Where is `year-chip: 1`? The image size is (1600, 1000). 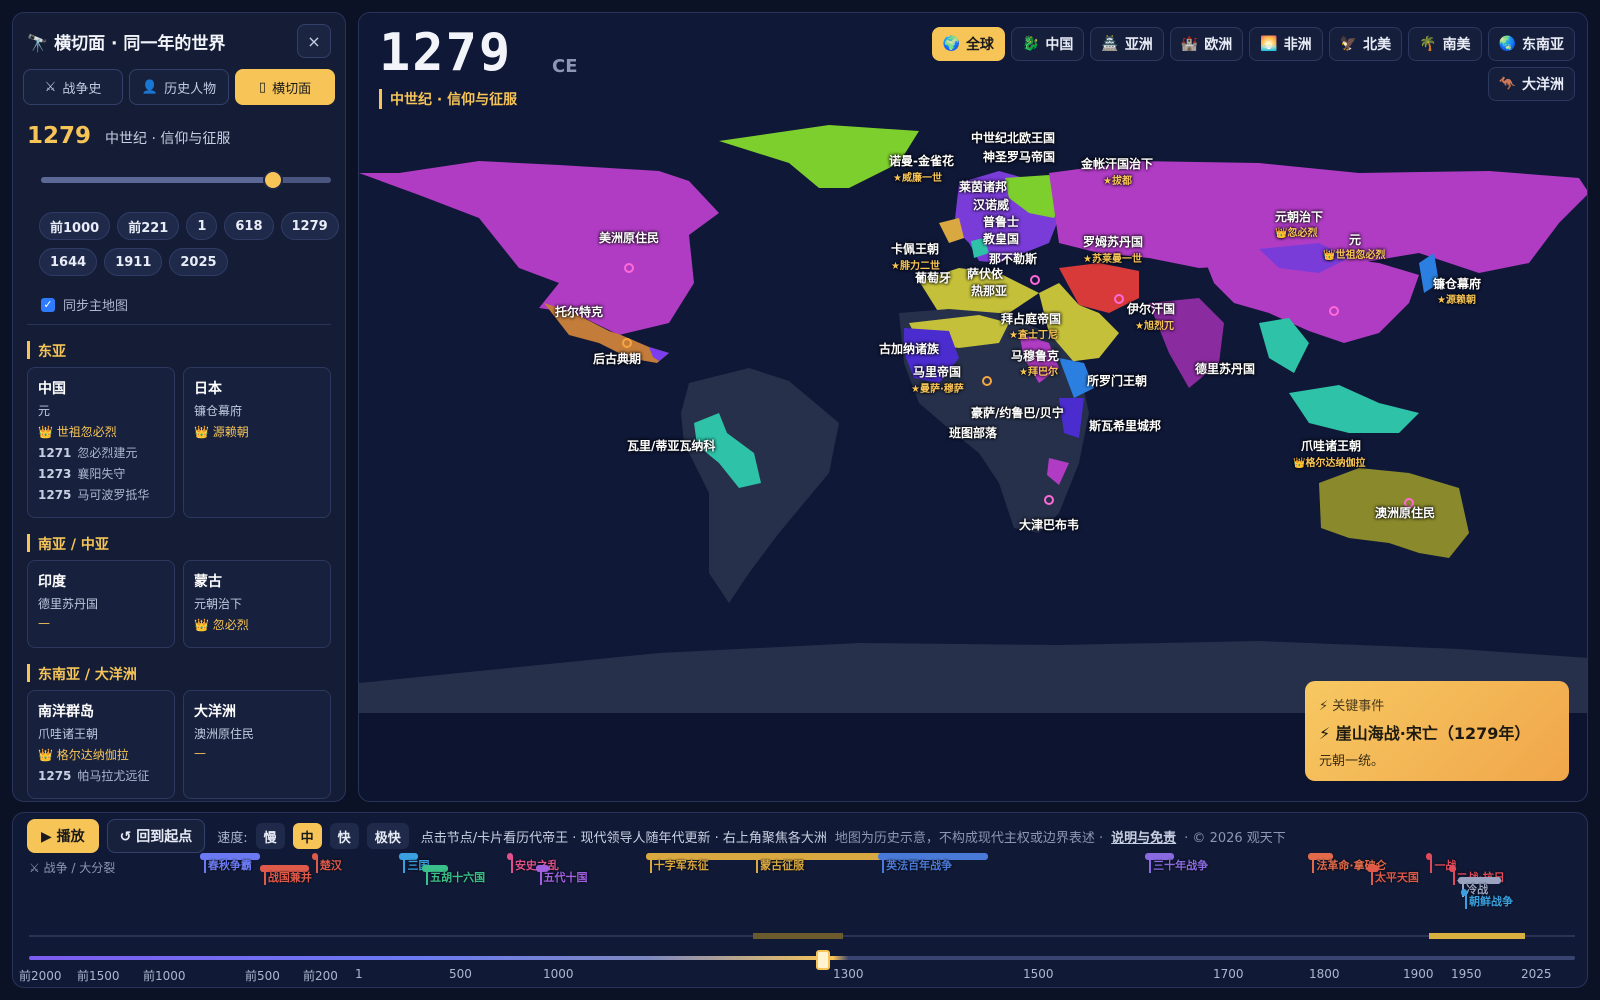 year-chip: 1 is located at coordinates (202, 226).